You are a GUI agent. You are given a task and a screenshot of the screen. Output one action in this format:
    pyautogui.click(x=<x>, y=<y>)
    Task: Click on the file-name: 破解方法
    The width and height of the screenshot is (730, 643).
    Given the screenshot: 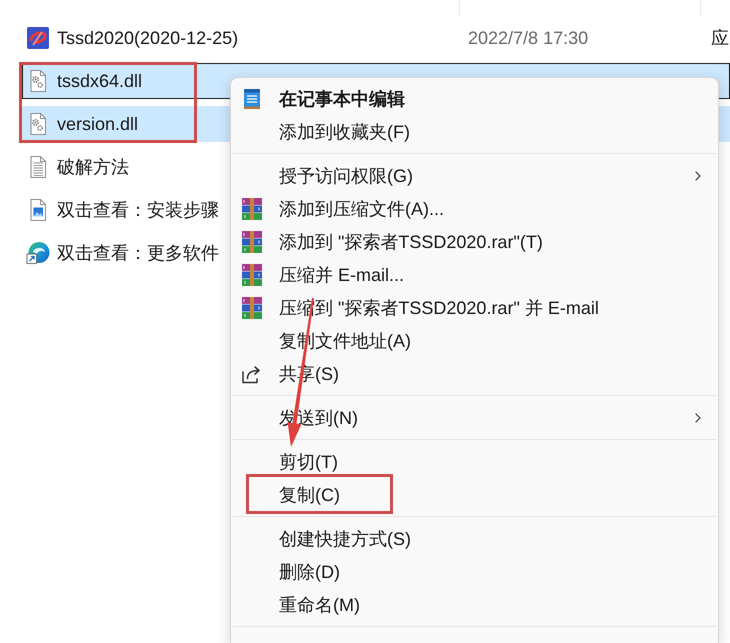 What is the action you would take?
    pyautogui.click(x=93, y=167)
    